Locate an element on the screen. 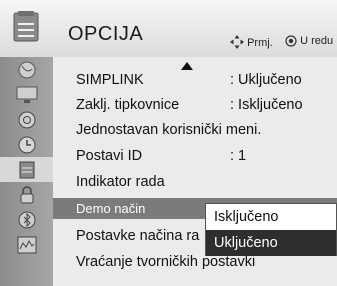 The image size is (337, 286). menu-item-set-id: Postavi ID : 1 is located at coordinates (195, 156).